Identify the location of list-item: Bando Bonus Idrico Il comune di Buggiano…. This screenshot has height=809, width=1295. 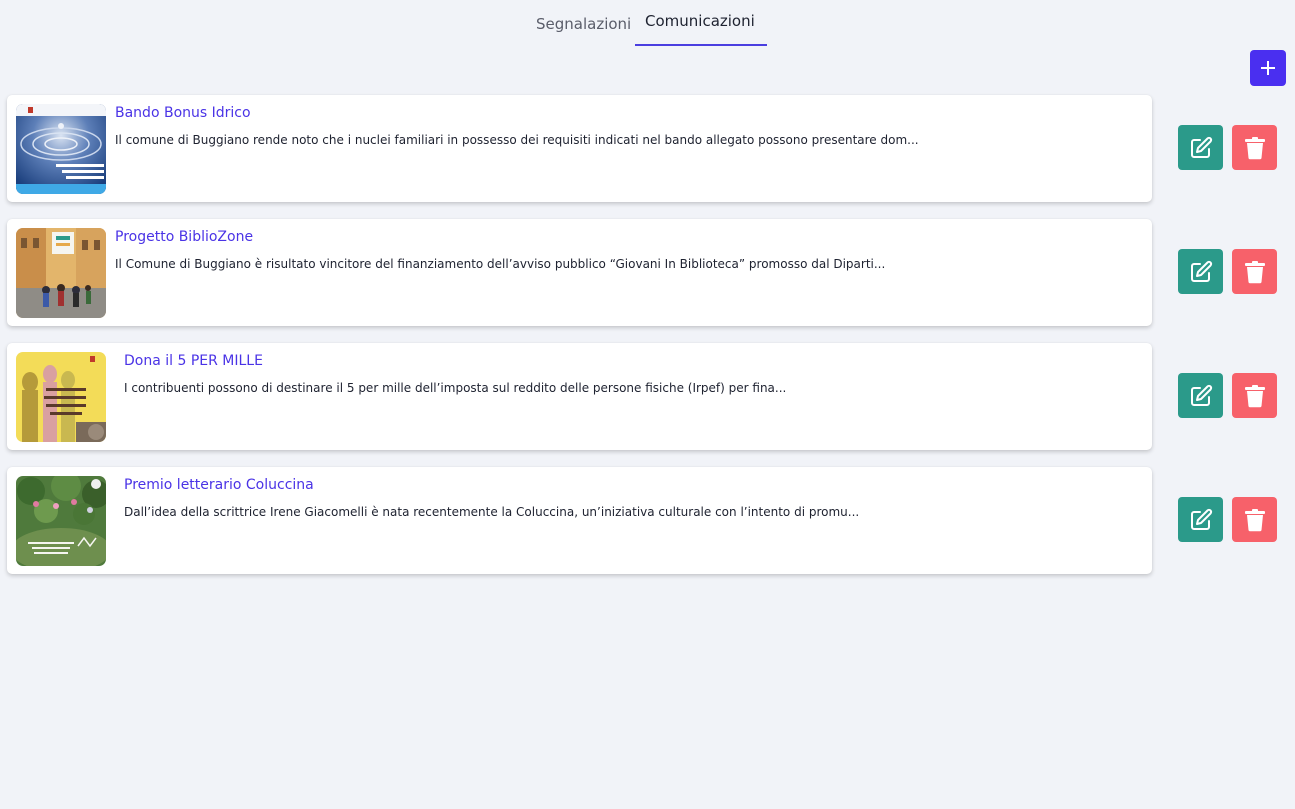
(579, 148).